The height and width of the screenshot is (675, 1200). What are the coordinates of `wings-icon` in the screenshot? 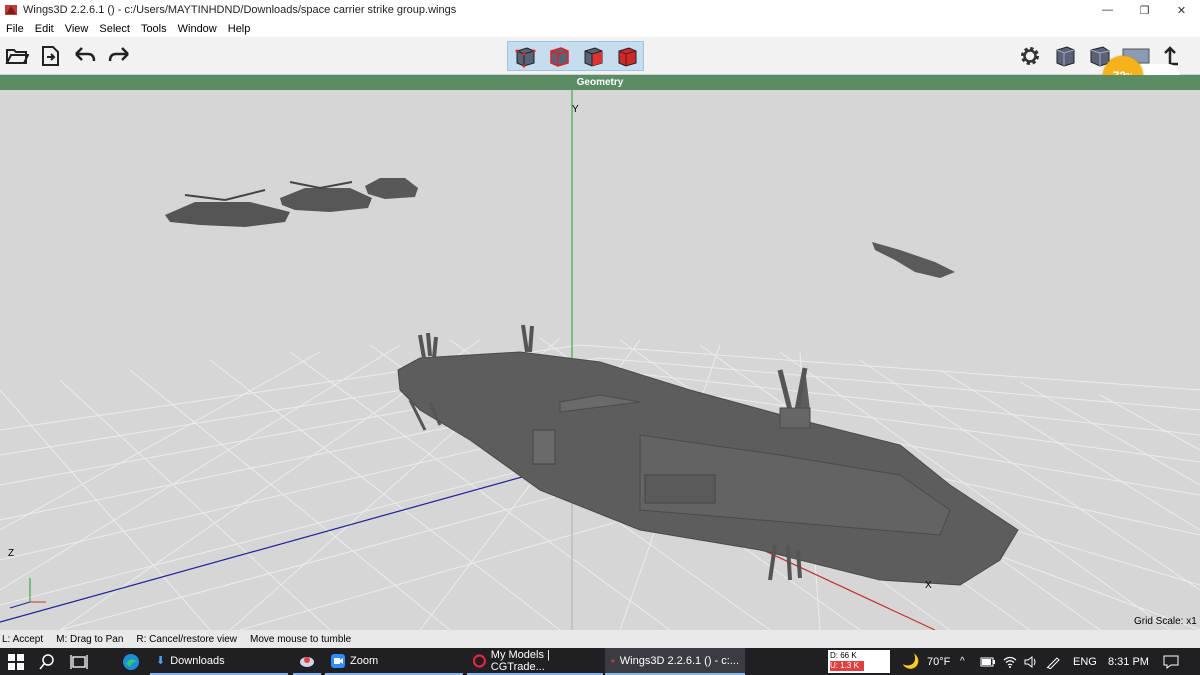 It's located at (613, 660).